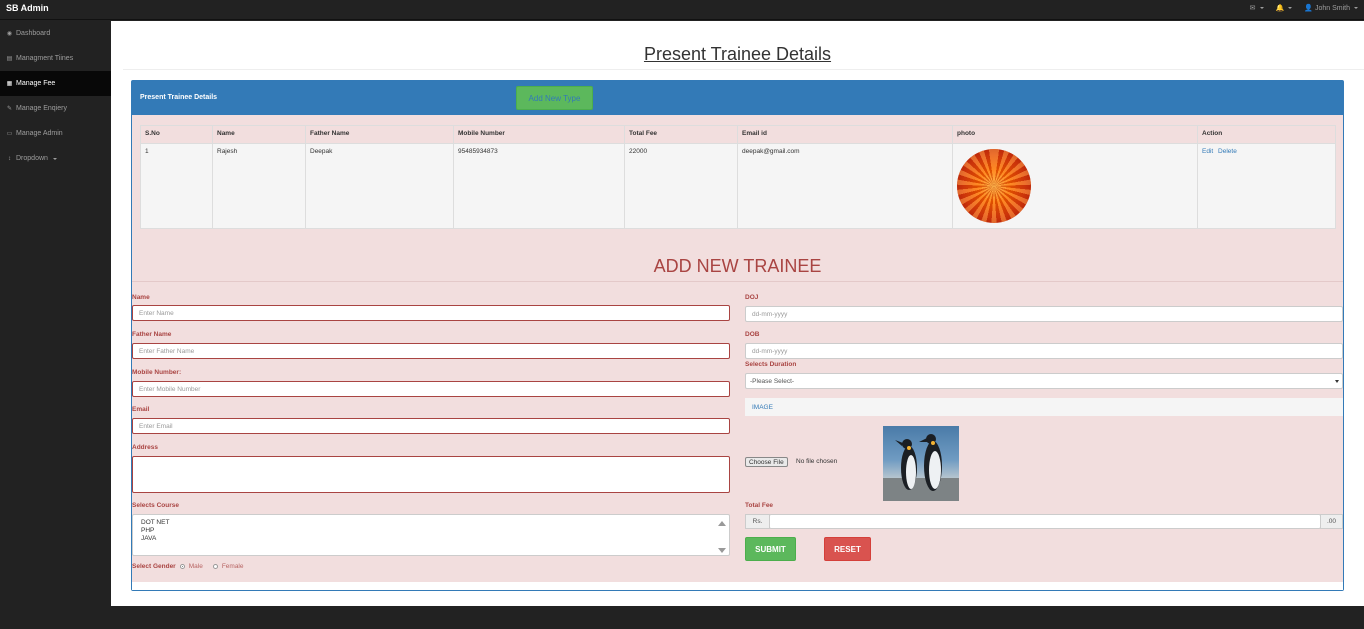 The width and height of the screenshot is (1364, 629). I want to click on alerts-dropdown: 🔔, so click(1284, 8).